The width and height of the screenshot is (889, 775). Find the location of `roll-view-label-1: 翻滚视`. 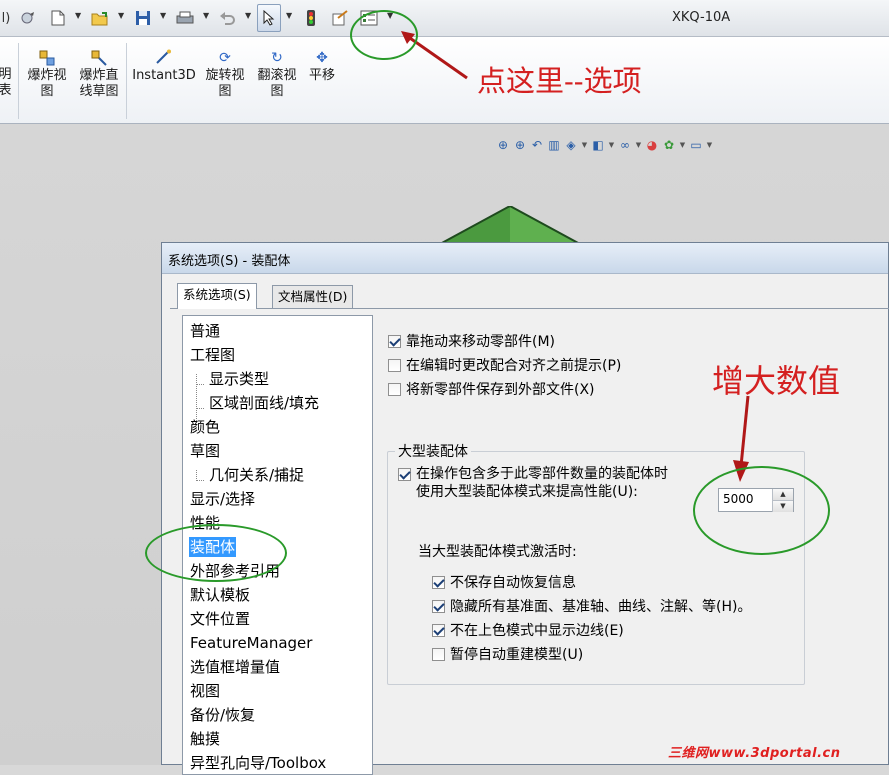

roll-view-label-1: 翻滚视 is located at coordinates (277, 75).